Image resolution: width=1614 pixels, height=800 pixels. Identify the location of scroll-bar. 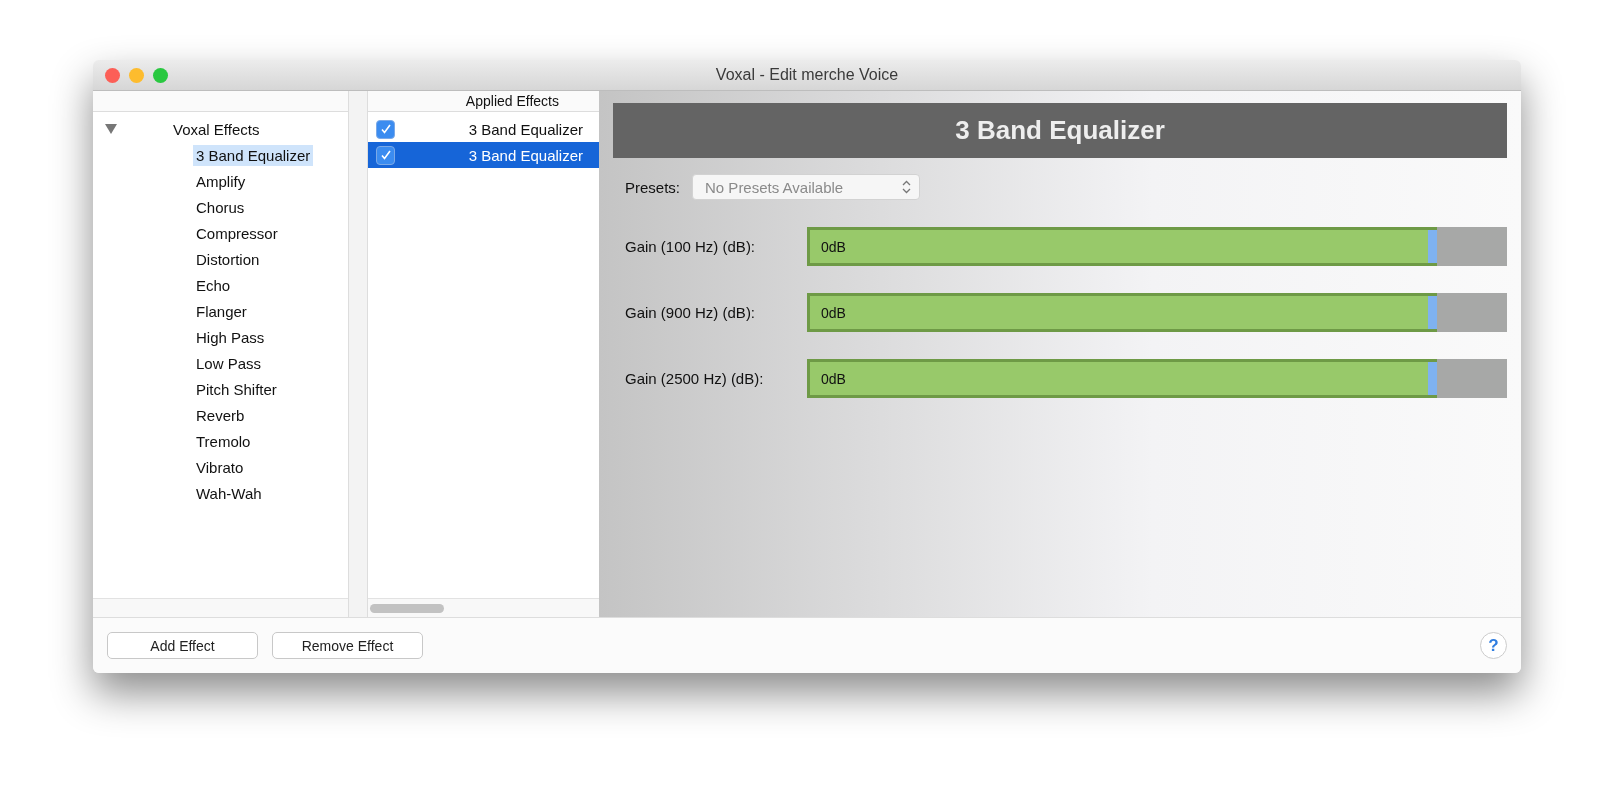
(220, 607).